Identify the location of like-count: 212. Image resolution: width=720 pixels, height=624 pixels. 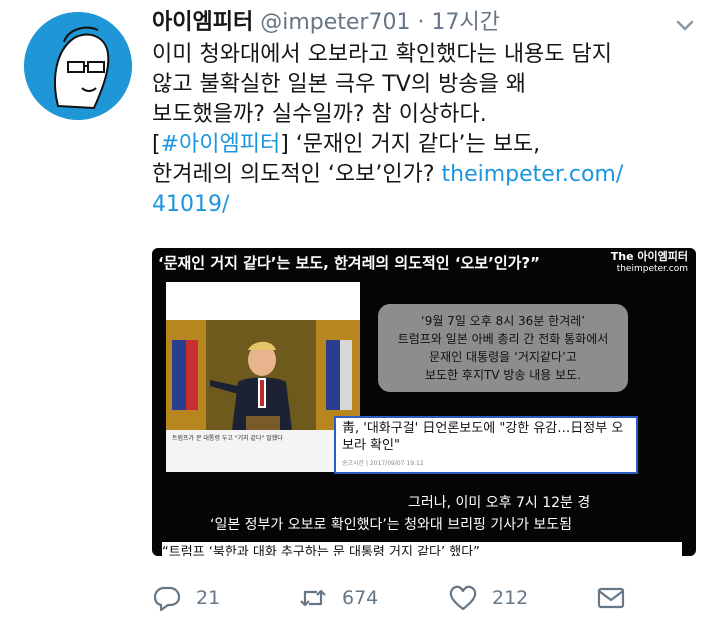
(510, 598).